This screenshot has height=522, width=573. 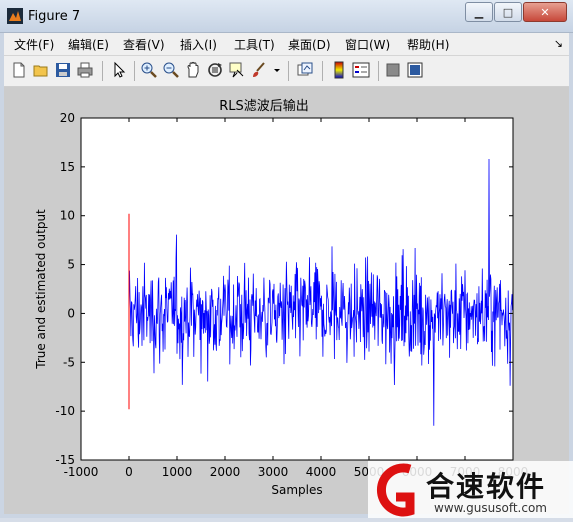 What do you see at coordinates (309, 44) in the screenshot?
I see `menu-desktop: 桌面(D)` at bounding box center [309, 44].